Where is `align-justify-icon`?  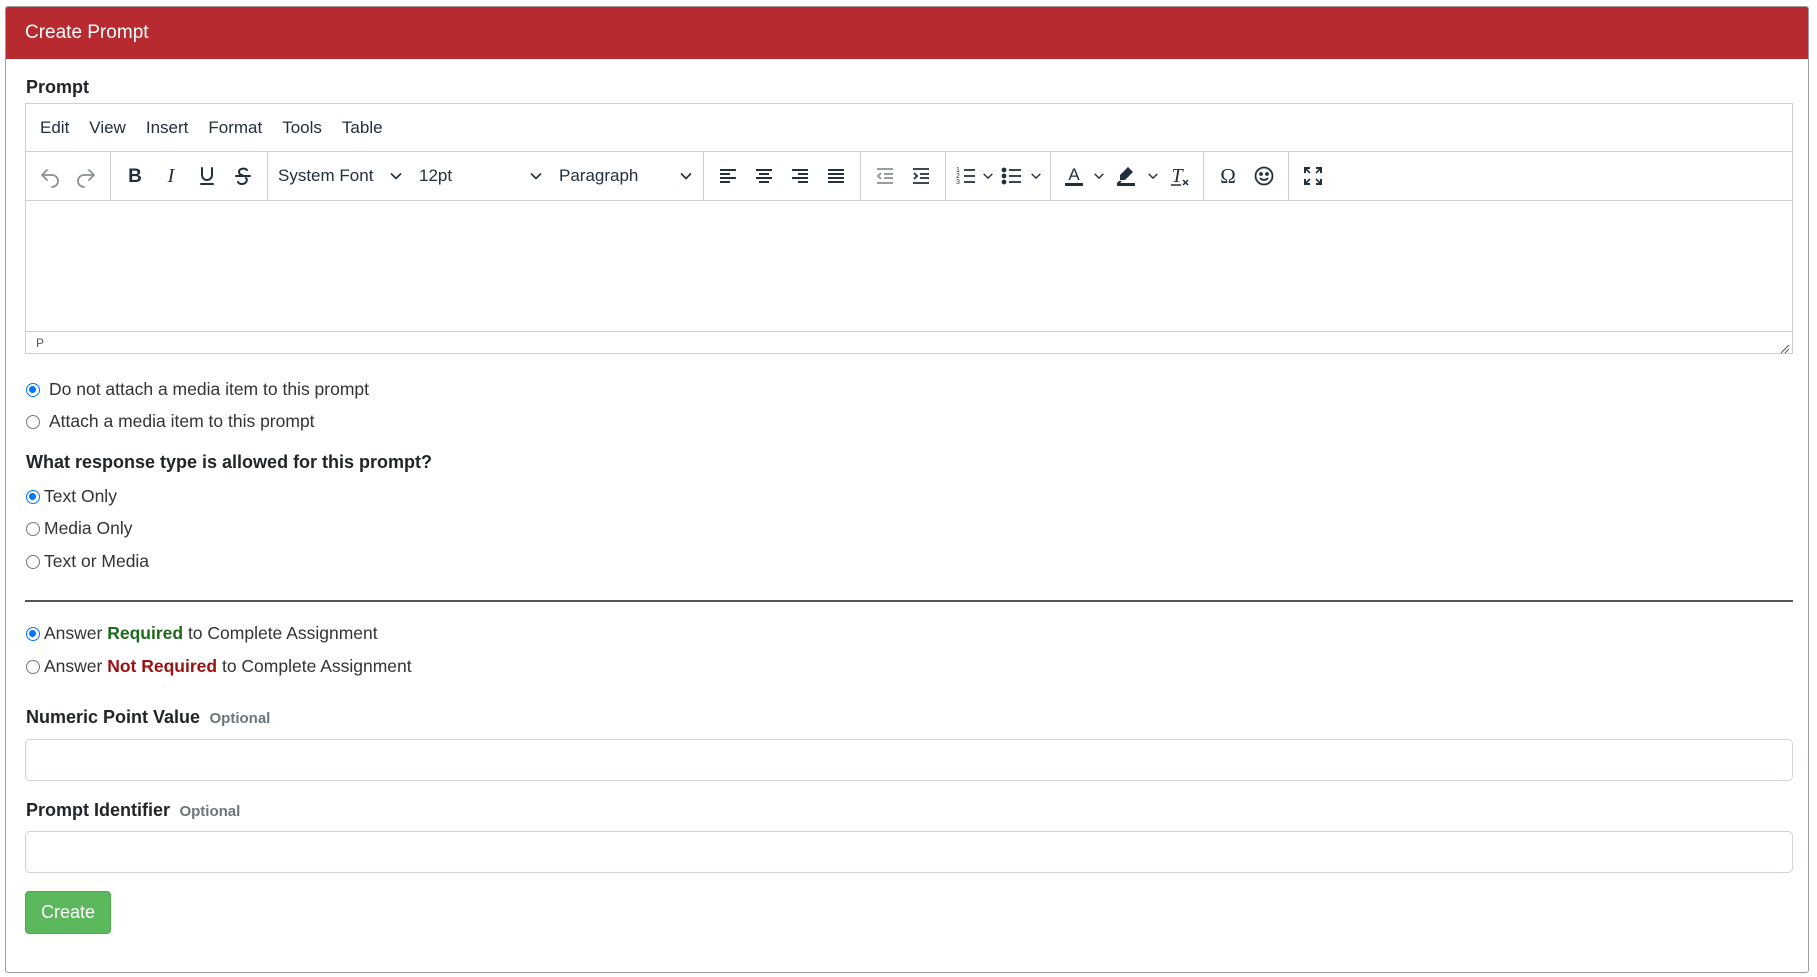 align-justify-icon is located at coordinates (836, 176).